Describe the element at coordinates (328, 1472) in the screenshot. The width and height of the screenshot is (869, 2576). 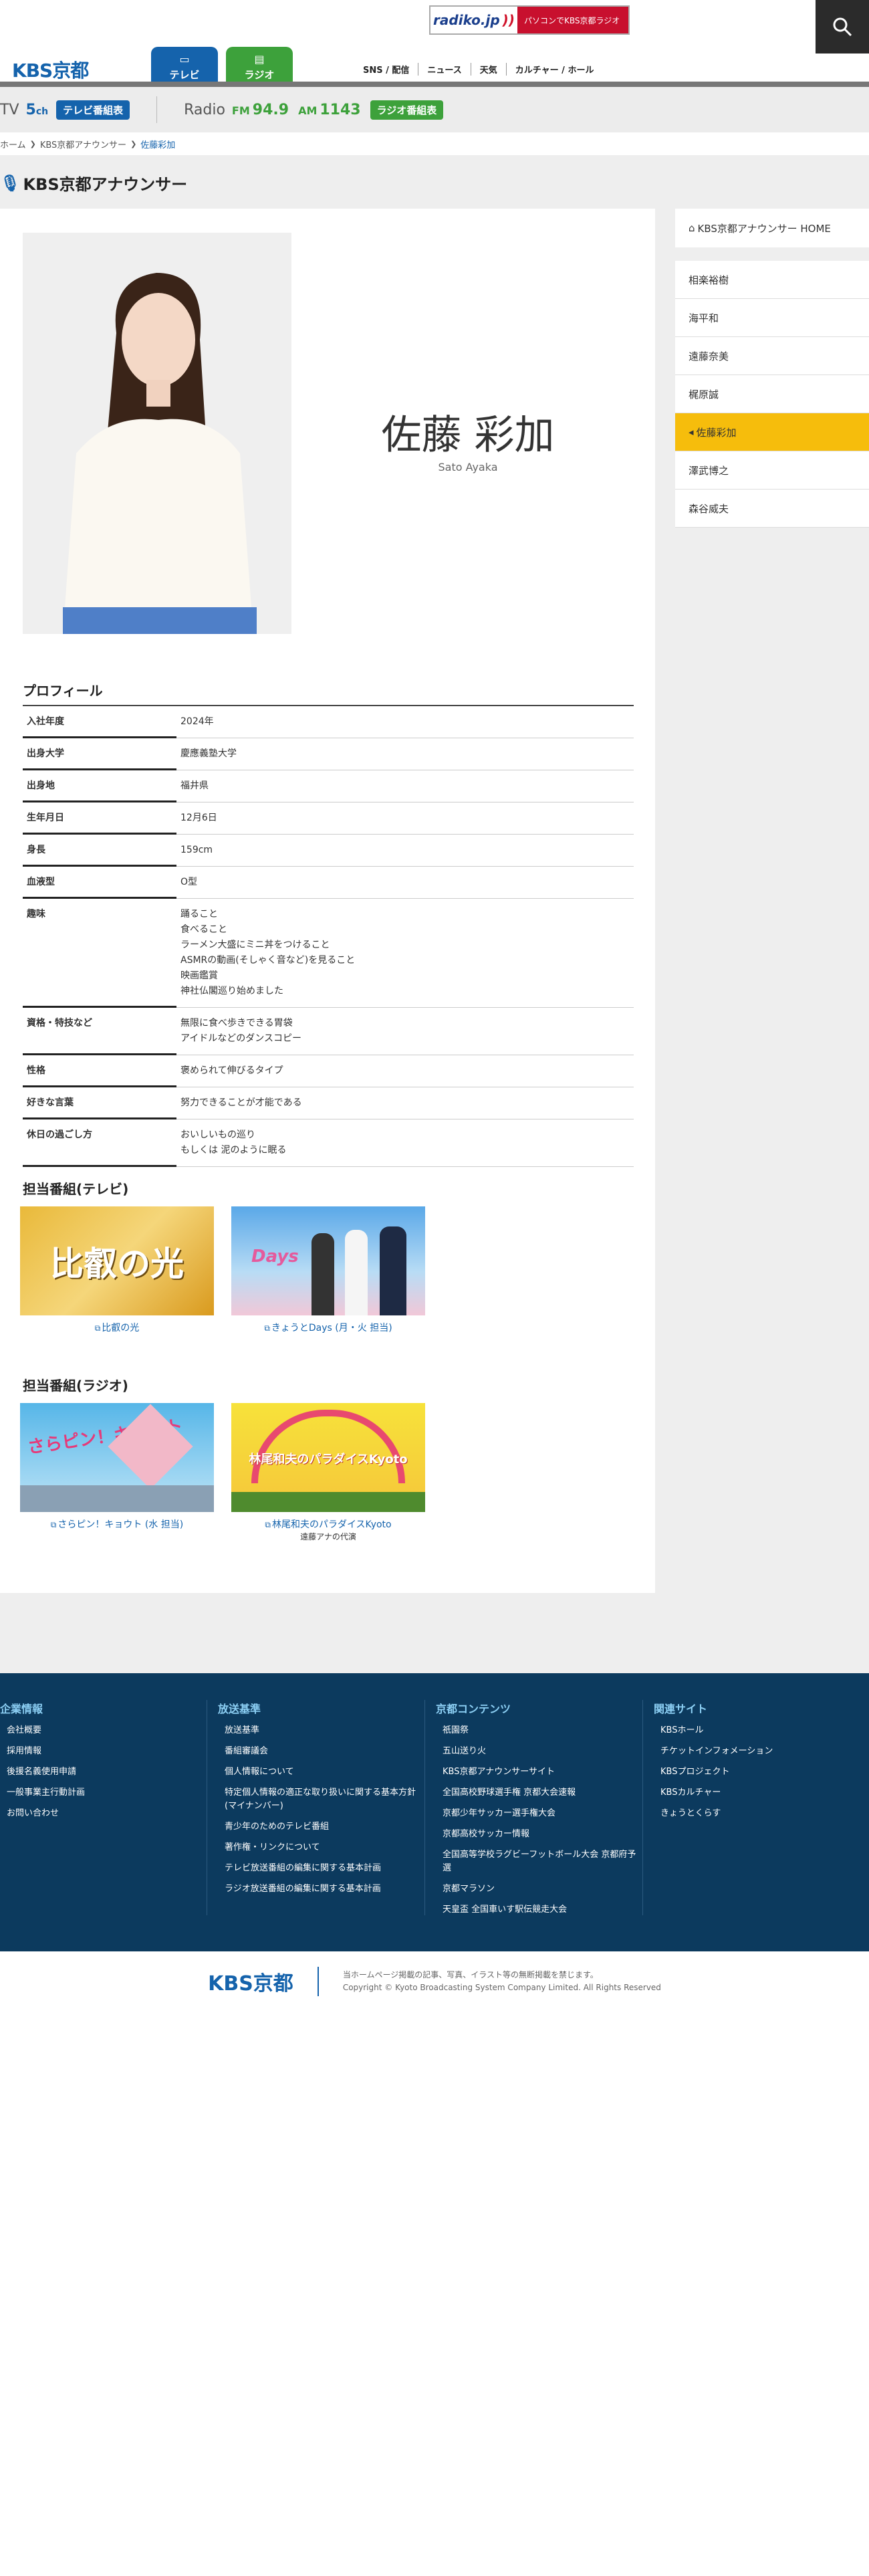
I see `program-card: 林尾和夫のパラダイスKyoto ⧉ 林尾和夫のパラダイスKyoto 遠藤アナの代演` at that location.